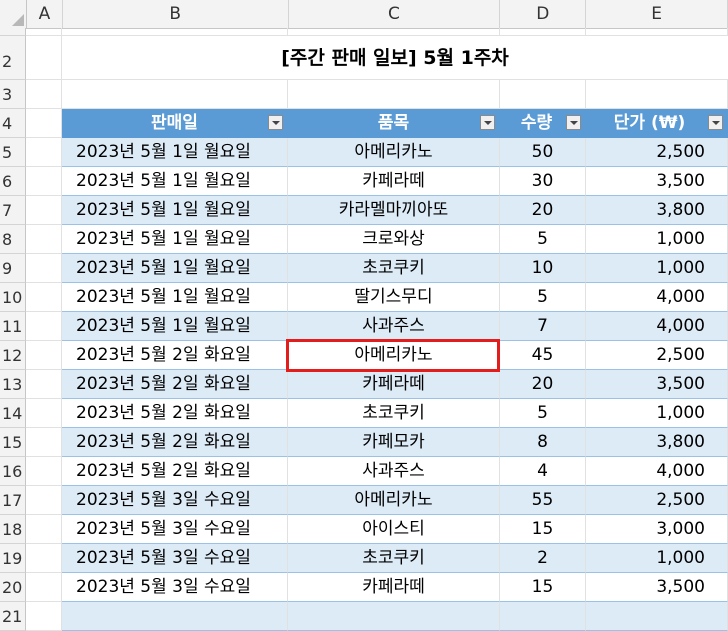 The width and height of the screenshot is (728, 631). What do you see at coordinates (657, 529) in the screenshot?
I see `price-cell: 3,000` at bounding box center [657, 529].